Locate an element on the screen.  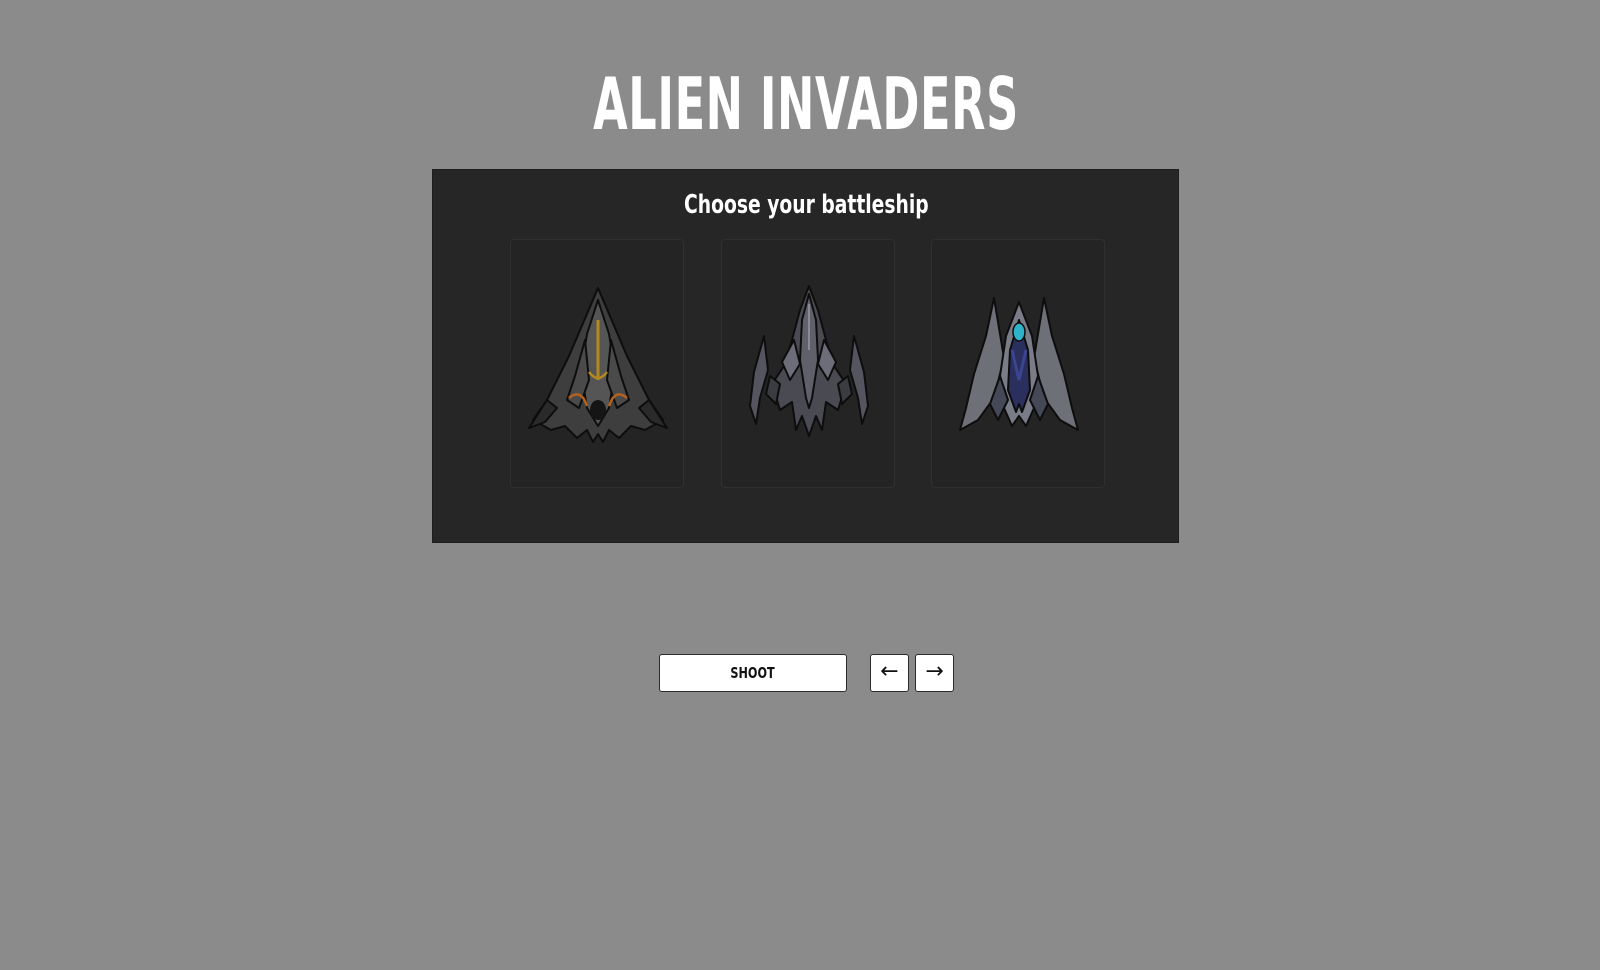
arrow-right-icon: → is located at coordinates (934, 671).